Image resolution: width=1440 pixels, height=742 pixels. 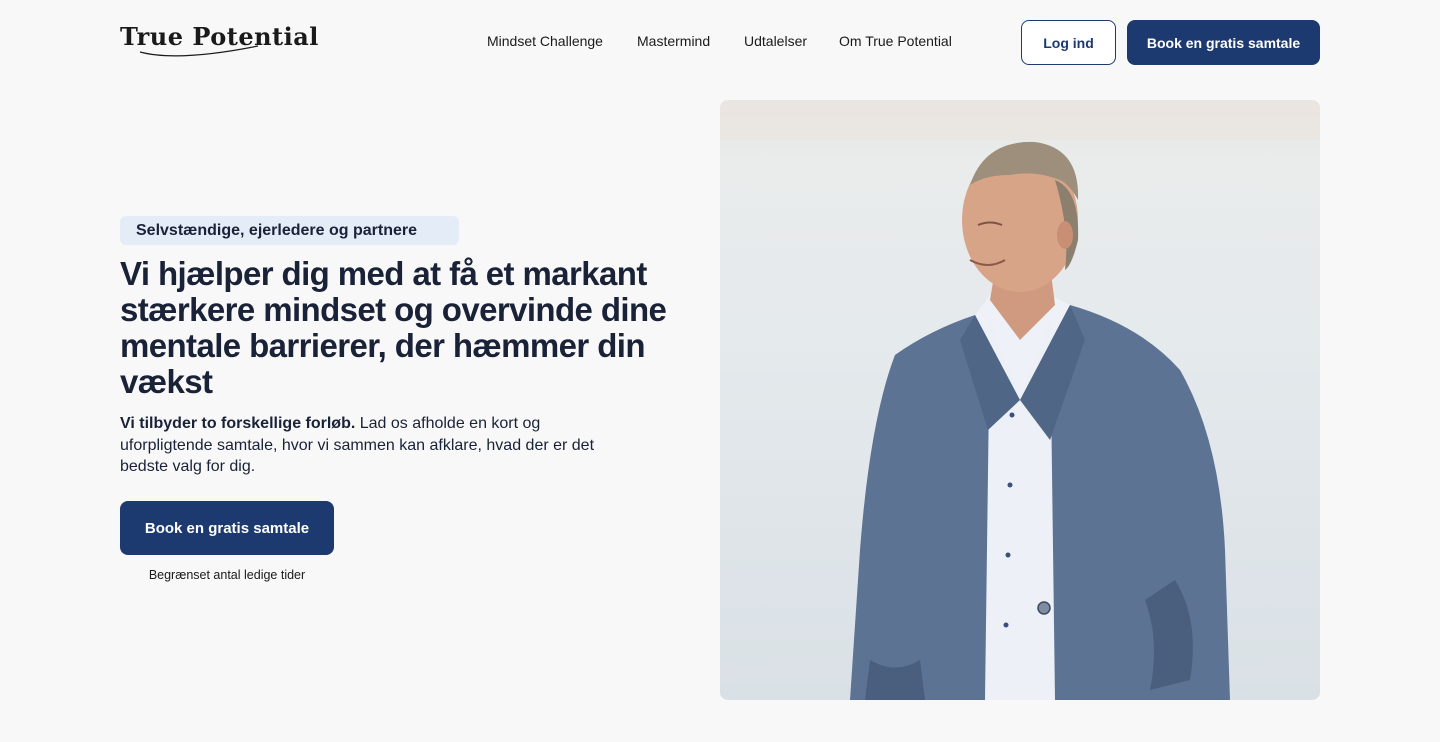 I want to click on nav-mastermind: Mastermind, so click(x=673, y=43).